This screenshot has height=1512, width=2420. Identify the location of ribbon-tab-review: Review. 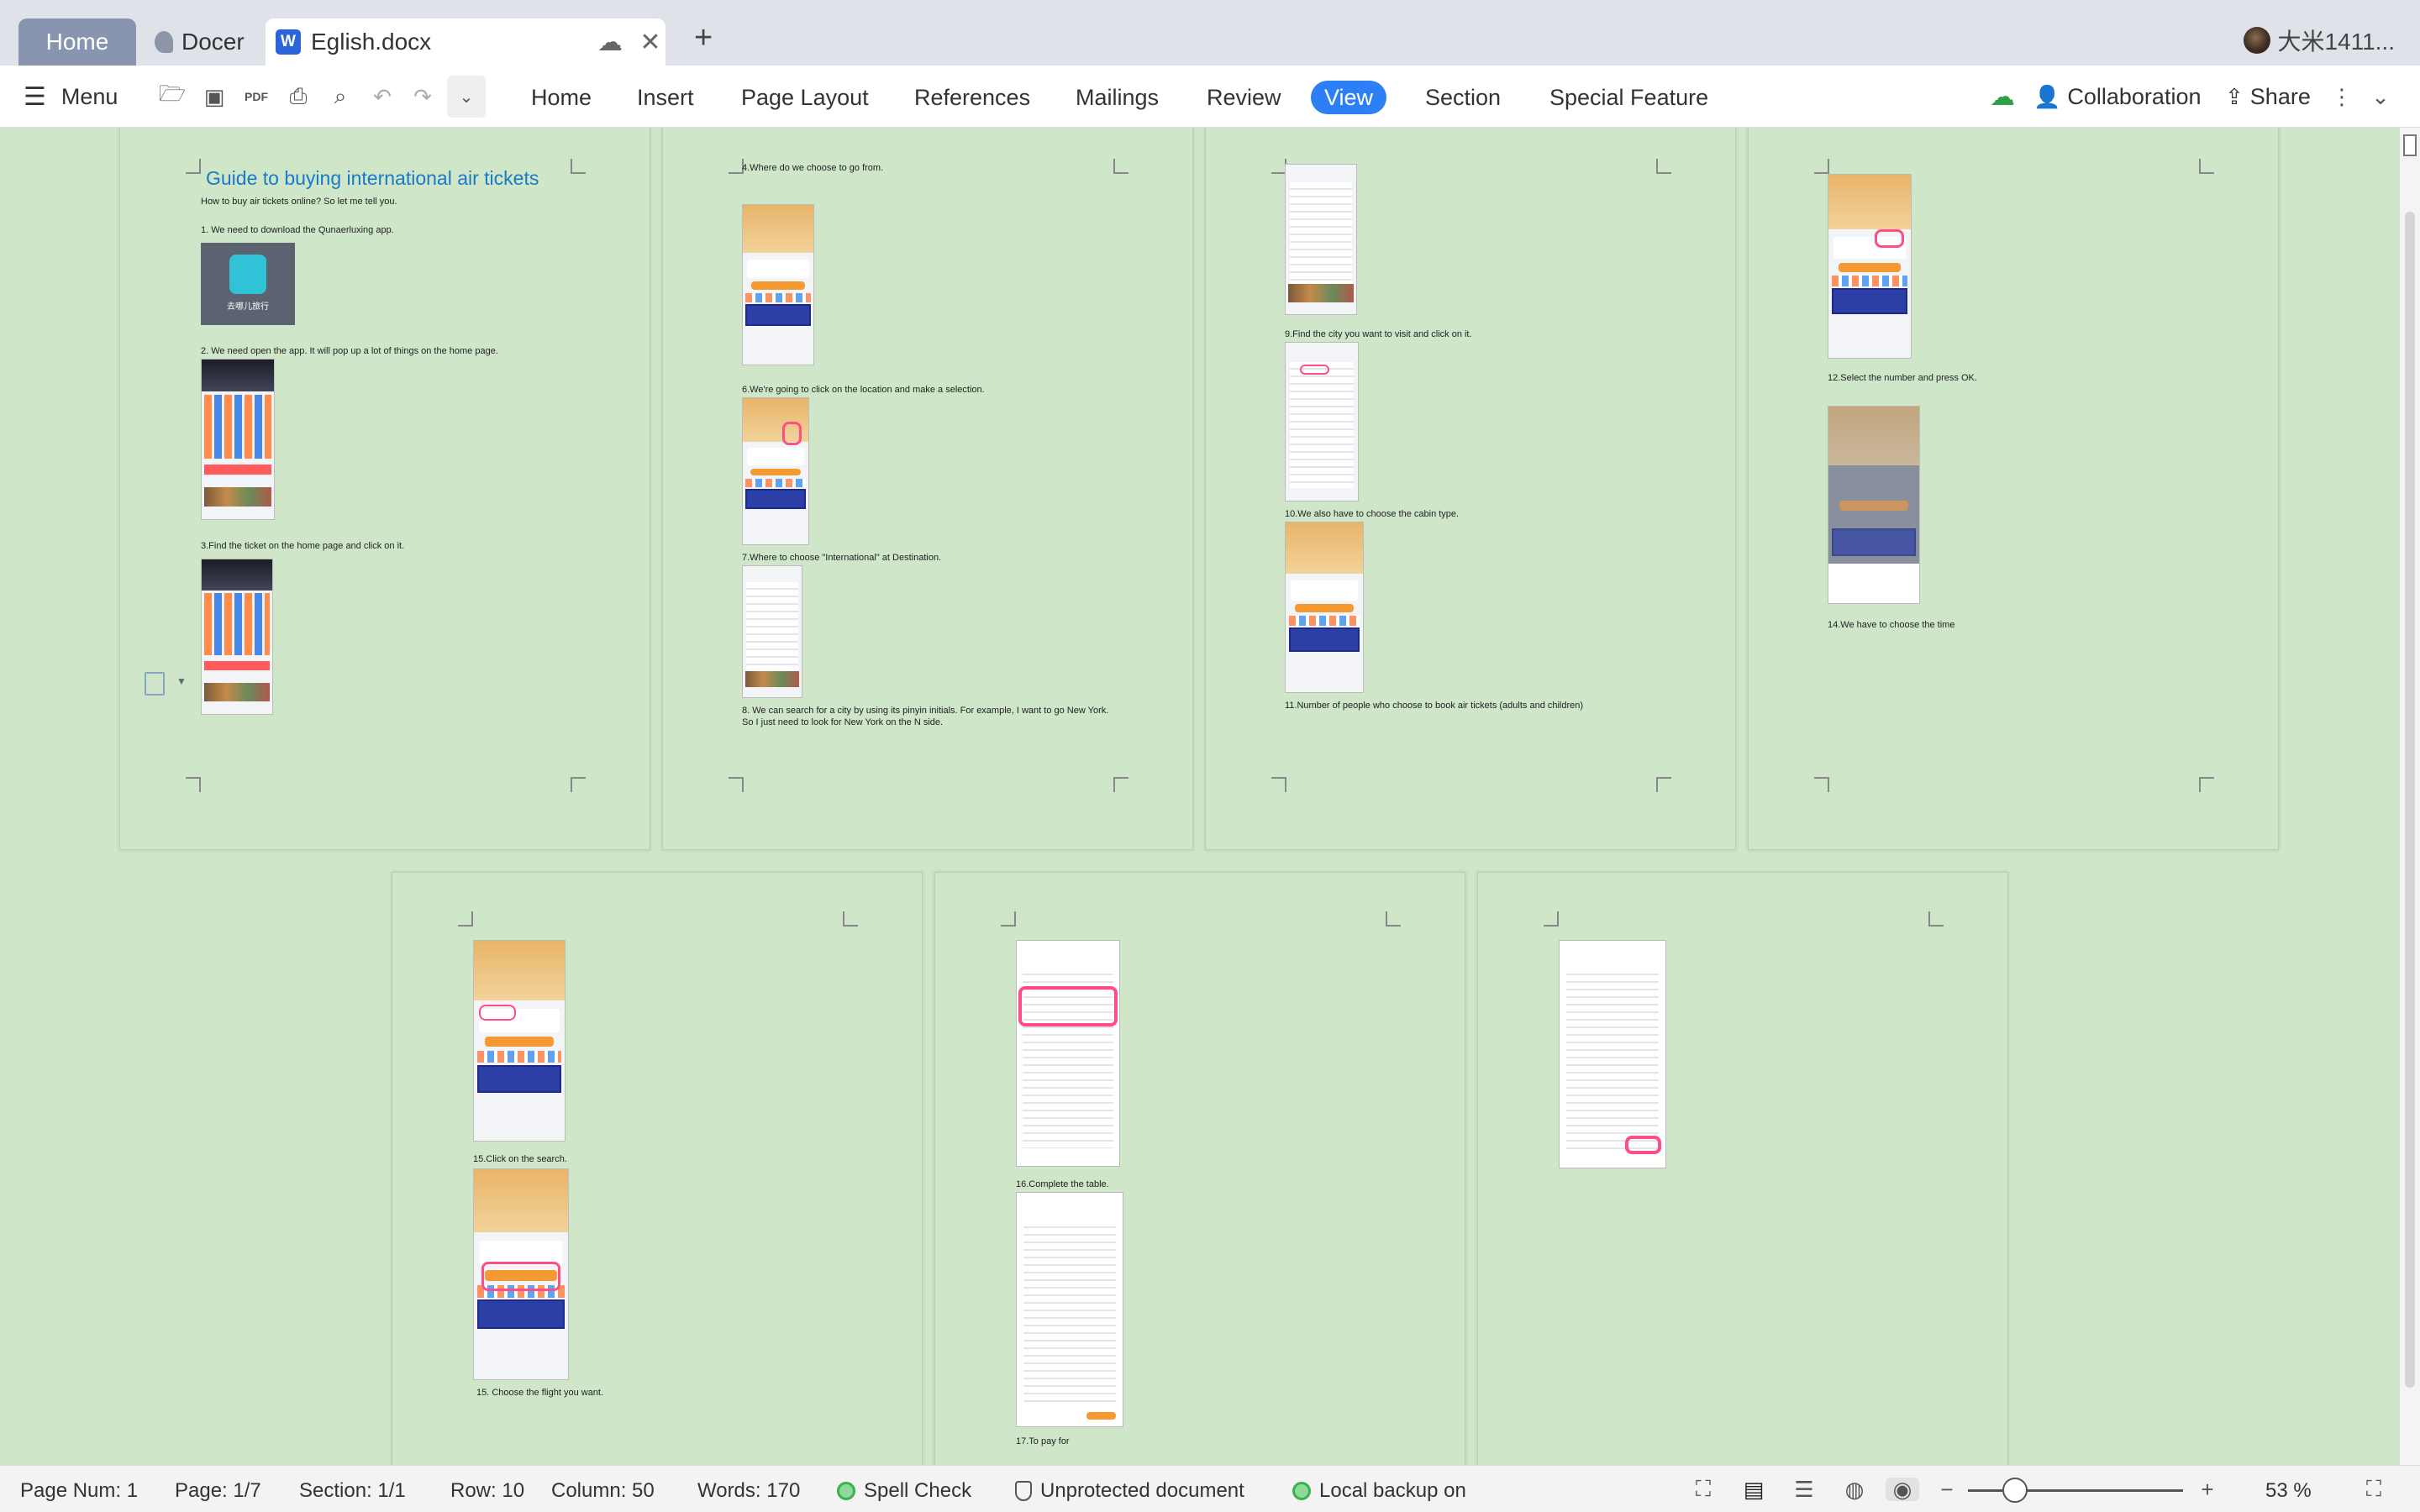
(1244, 97).